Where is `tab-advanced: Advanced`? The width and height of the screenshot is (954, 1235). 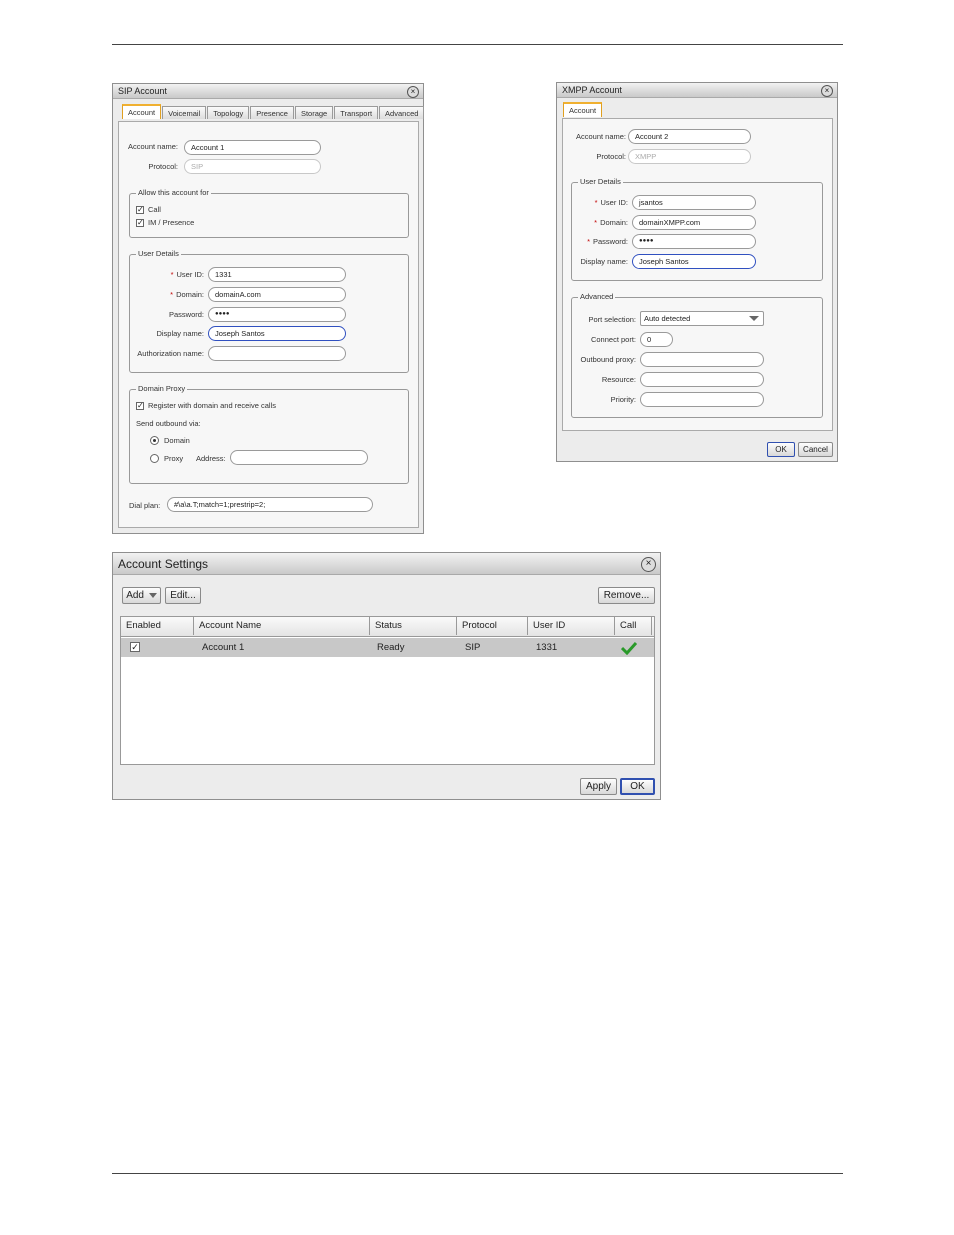 tab-advanced: Advanced is located at coordinates (402, 112).